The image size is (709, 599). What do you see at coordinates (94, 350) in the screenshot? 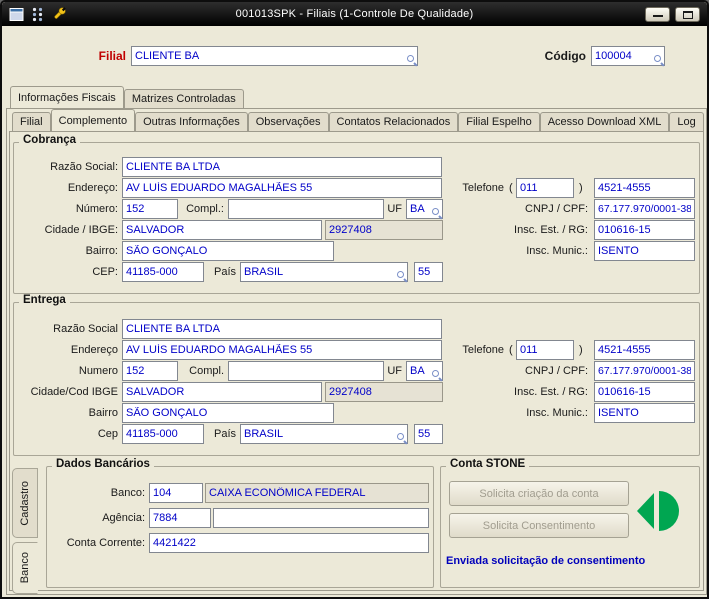
I see `entrega-endereco-label: Endereço` at bounding box center [94, 350].